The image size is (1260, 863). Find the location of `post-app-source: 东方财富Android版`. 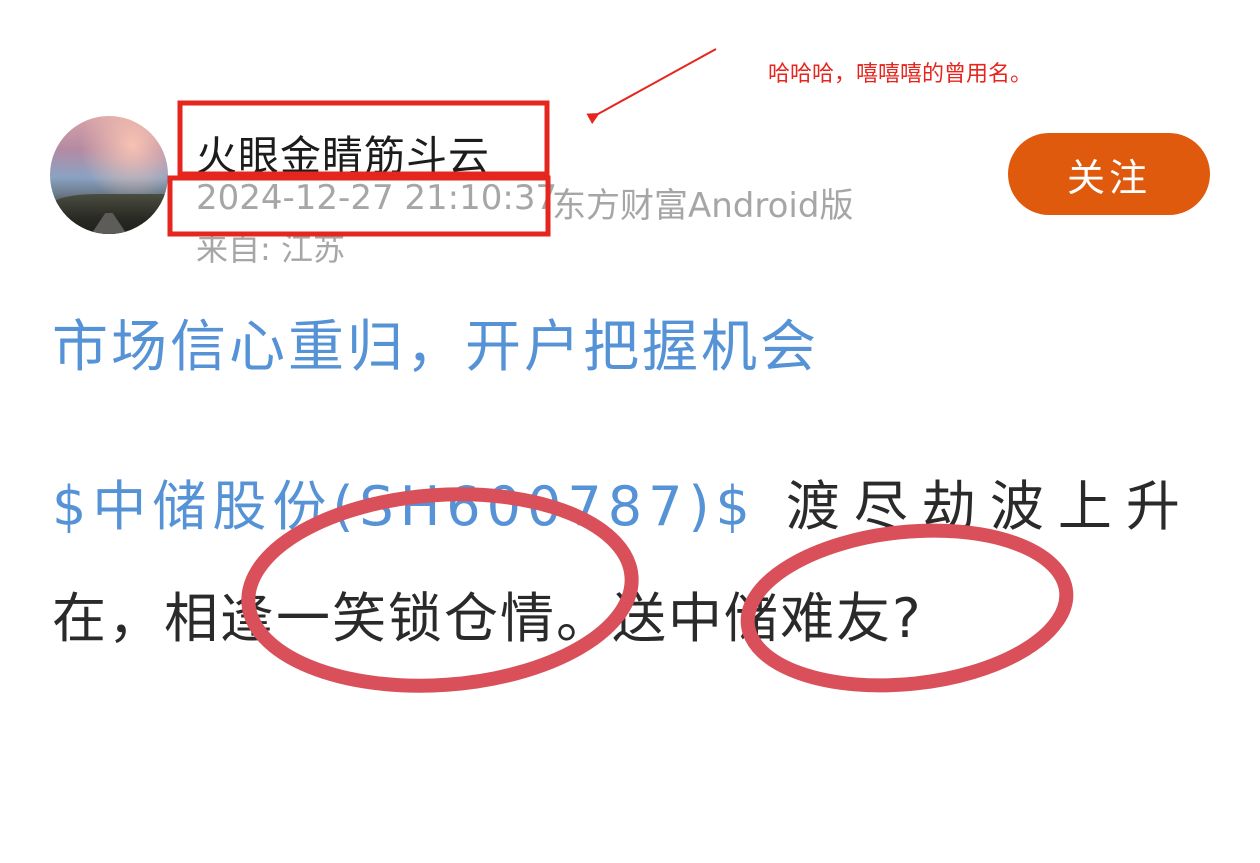

post-app-source: 东方财富Android版 is located at coordinates (703, 206).